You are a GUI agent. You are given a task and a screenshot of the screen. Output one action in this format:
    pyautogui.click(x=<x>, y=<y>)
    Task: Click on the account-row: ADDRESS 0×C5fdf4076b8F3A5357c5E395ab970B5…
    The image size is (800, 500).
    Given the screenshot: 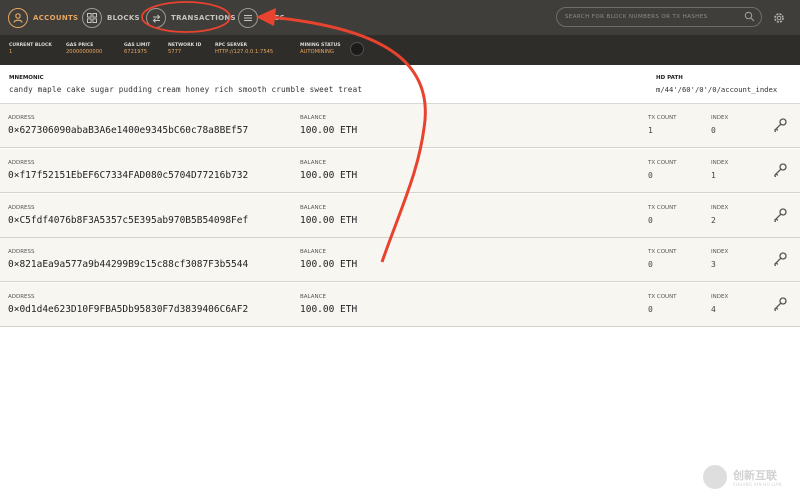 What is the action you would take?
    pyautogui.click(x=400, y=215)
    